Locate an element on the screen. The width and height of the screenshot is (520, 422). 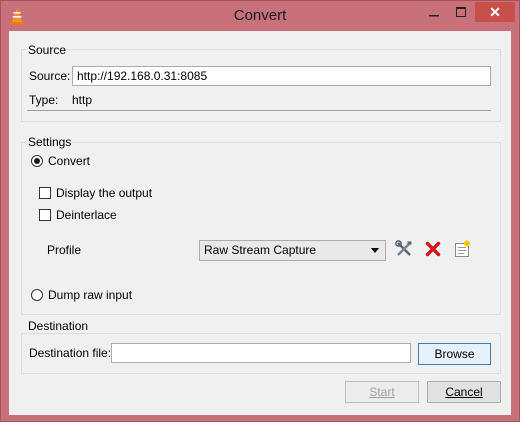
new-profile-button is located at coordinates (462, 250).